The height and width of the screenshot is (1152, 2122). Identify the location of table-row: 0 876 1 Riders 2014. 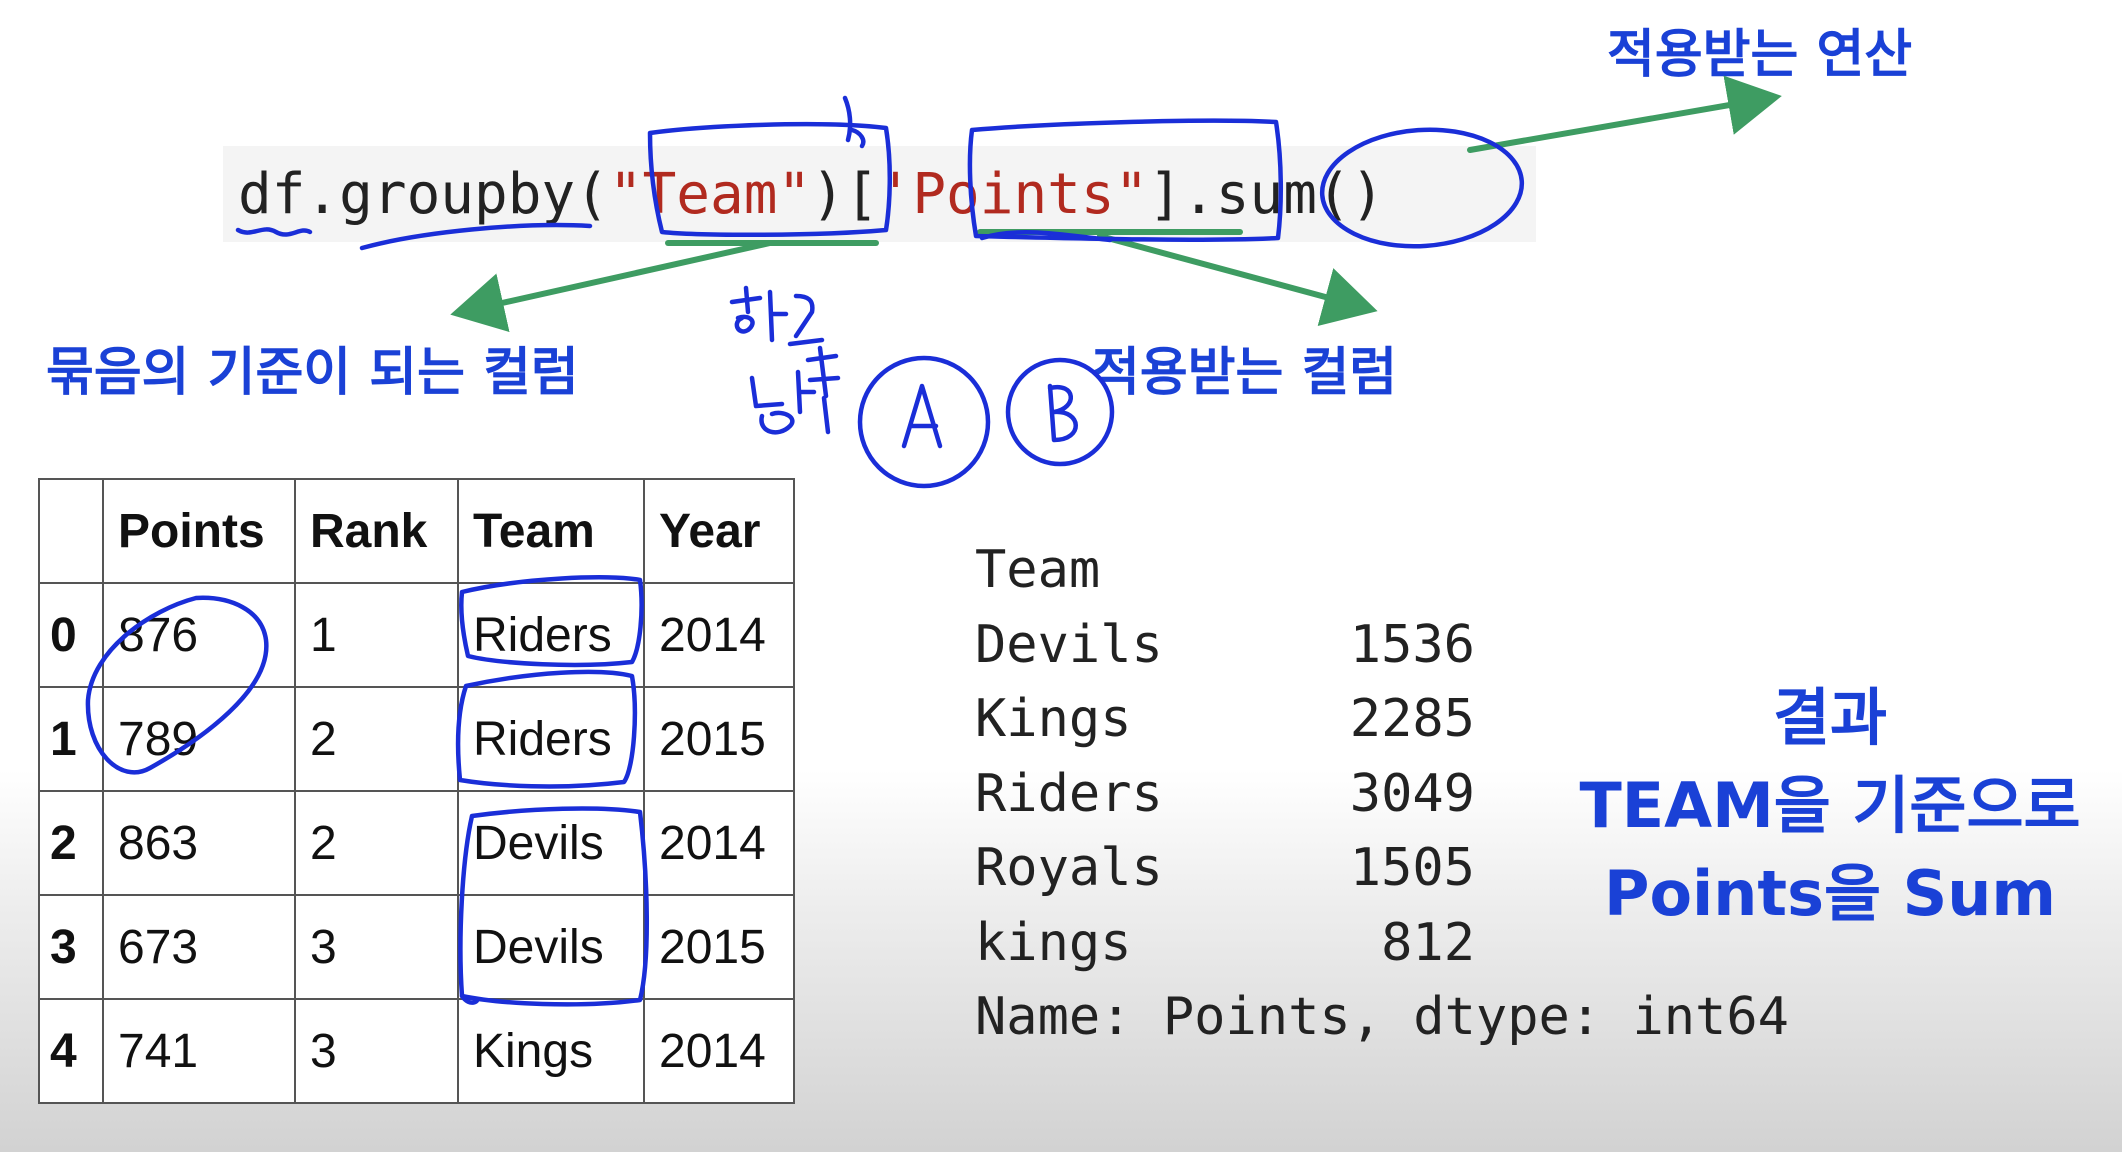
(416, 635).